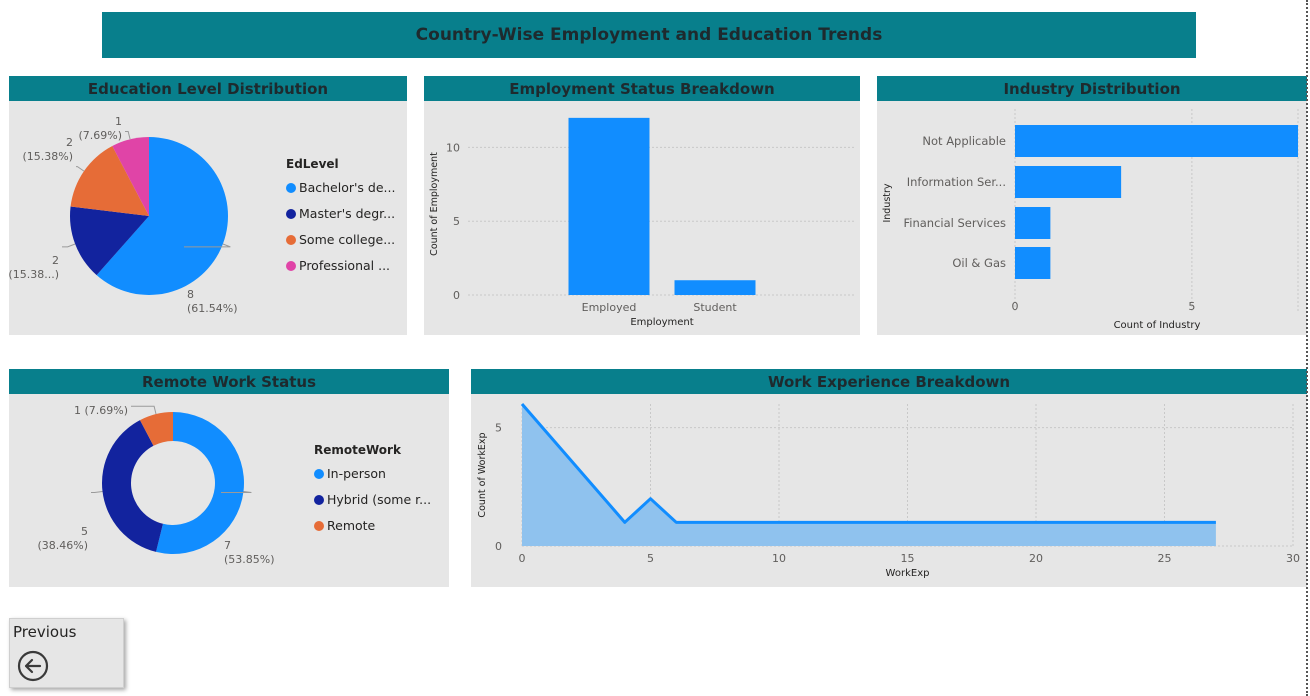 The image size is (1310, 696). Describe the element at coordinates (69, 142) in the screenshot. I see `svg-education-data-label-2: 2` at that location.